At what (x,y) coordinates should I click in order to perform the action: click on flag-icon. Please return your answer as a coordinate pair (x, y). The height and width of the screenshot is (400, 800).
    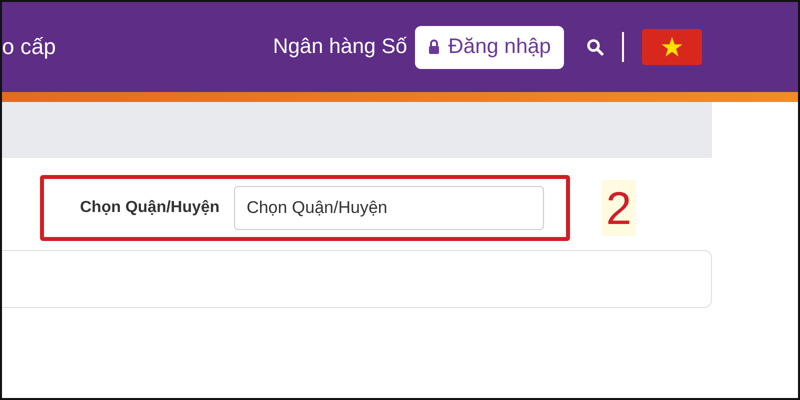
    Looking at the image, I should click on (672, 47).